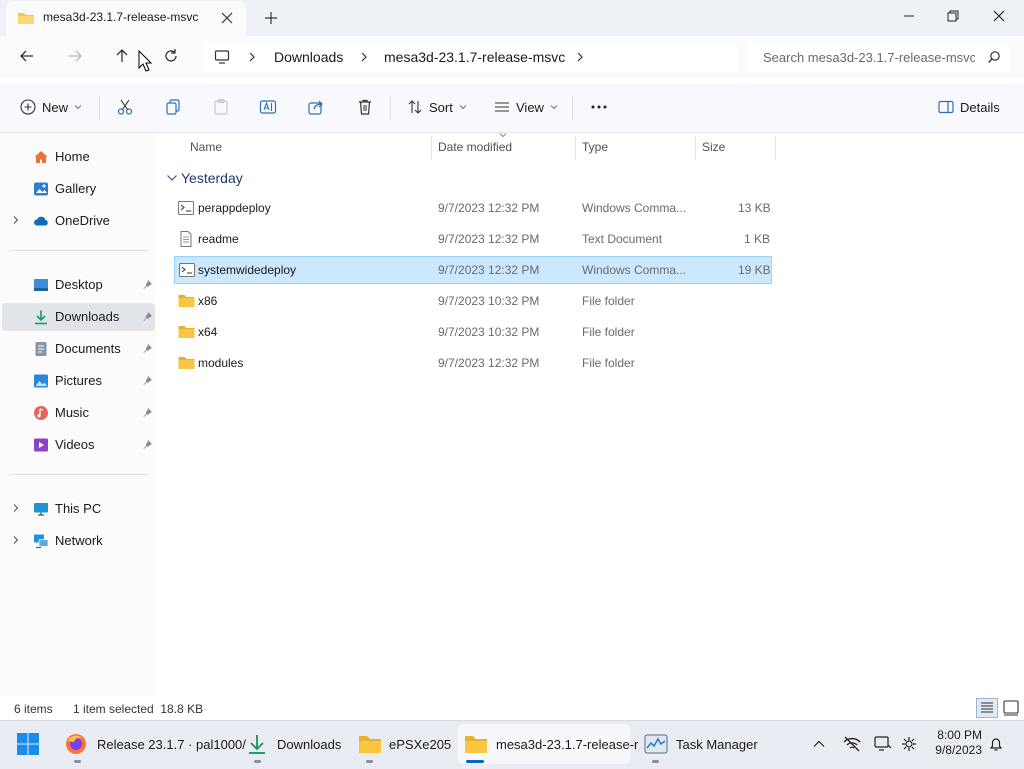 This screenshot has height=769, width=1024. What do you see at coordinates (999, 16) in the screenshot?
I see `close-window-button` at bounding box center [999, 16].